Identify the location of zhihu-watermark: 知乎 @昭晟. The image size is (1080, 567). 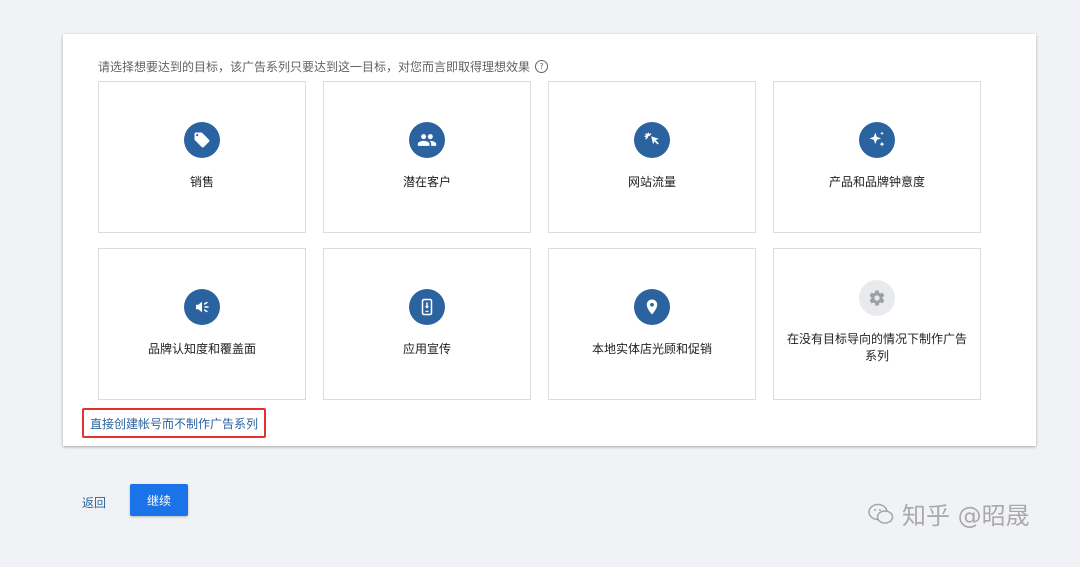
(949, 513).